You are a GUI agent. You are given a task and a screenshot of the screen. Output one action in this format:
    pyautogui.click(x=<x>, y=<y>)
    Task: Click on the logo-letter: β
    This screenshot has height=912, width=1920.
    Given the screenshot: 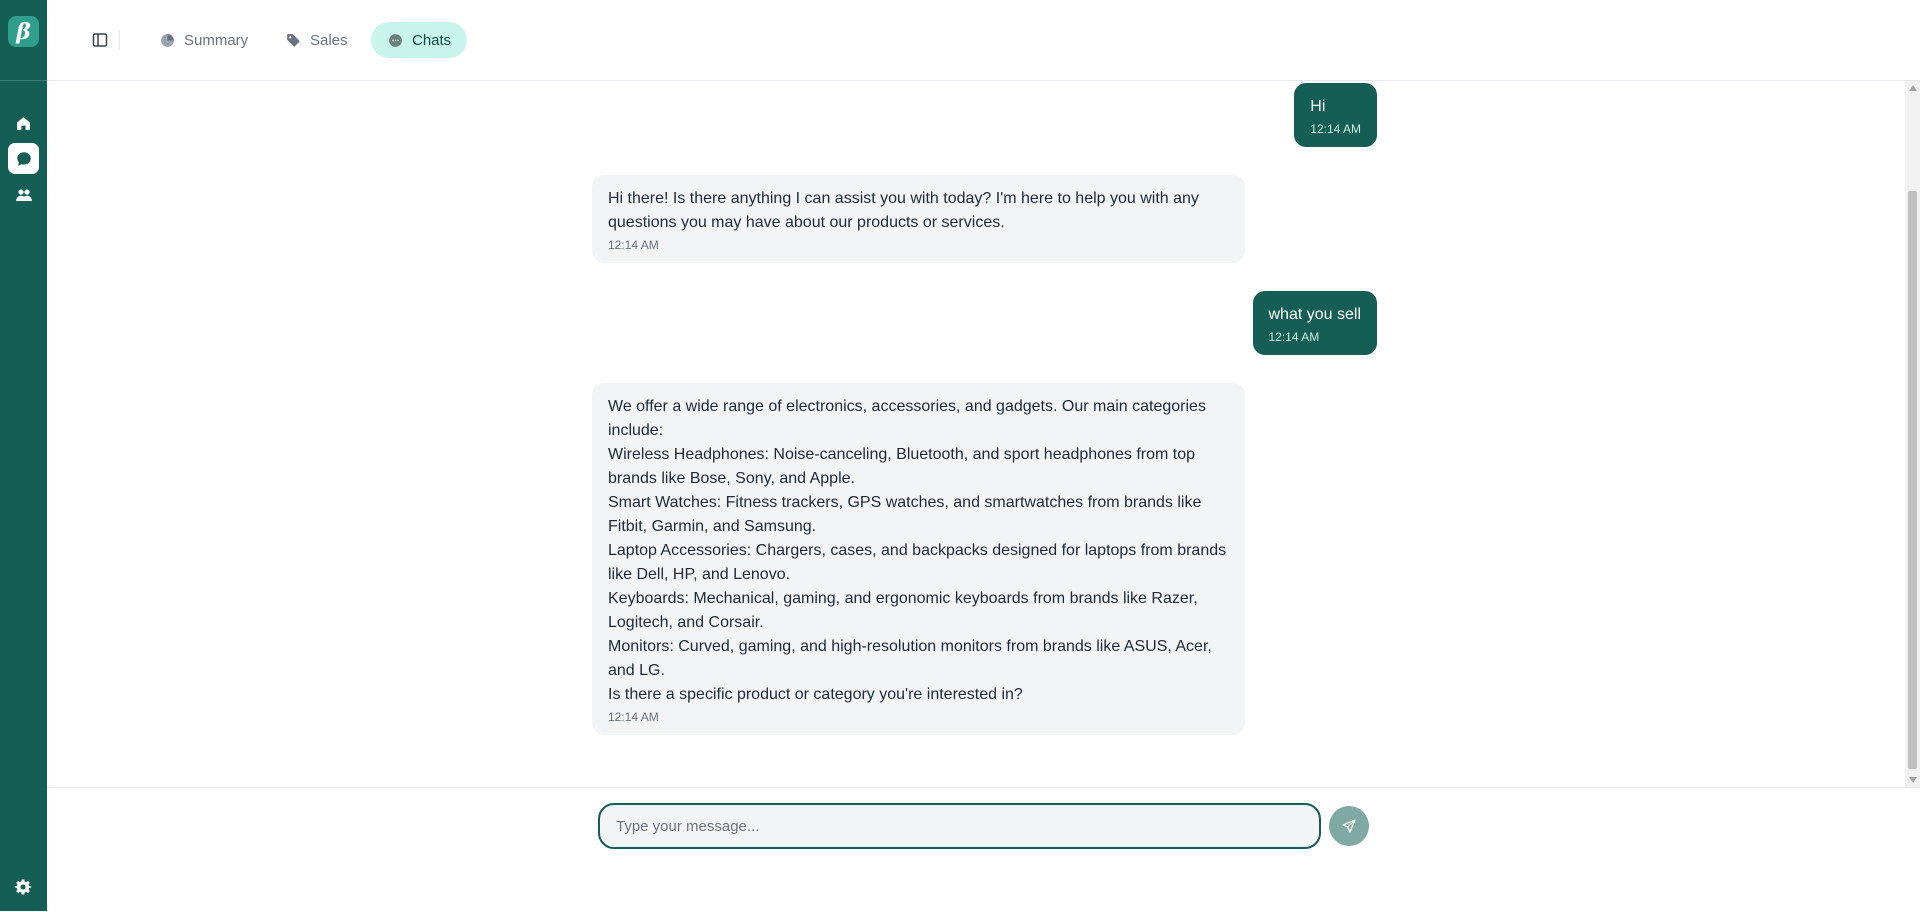 What is the action you would take?
    pyautogui.click(x=23, y=31)
    